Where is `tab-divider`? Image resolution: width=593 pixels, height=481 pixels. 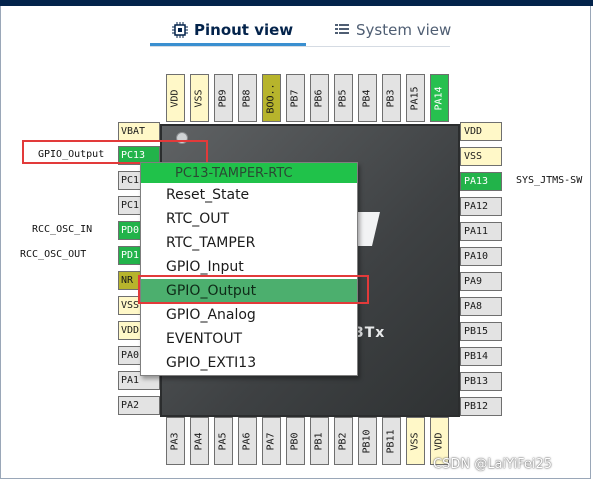
tab-divider is located at coordinates (300, 46).